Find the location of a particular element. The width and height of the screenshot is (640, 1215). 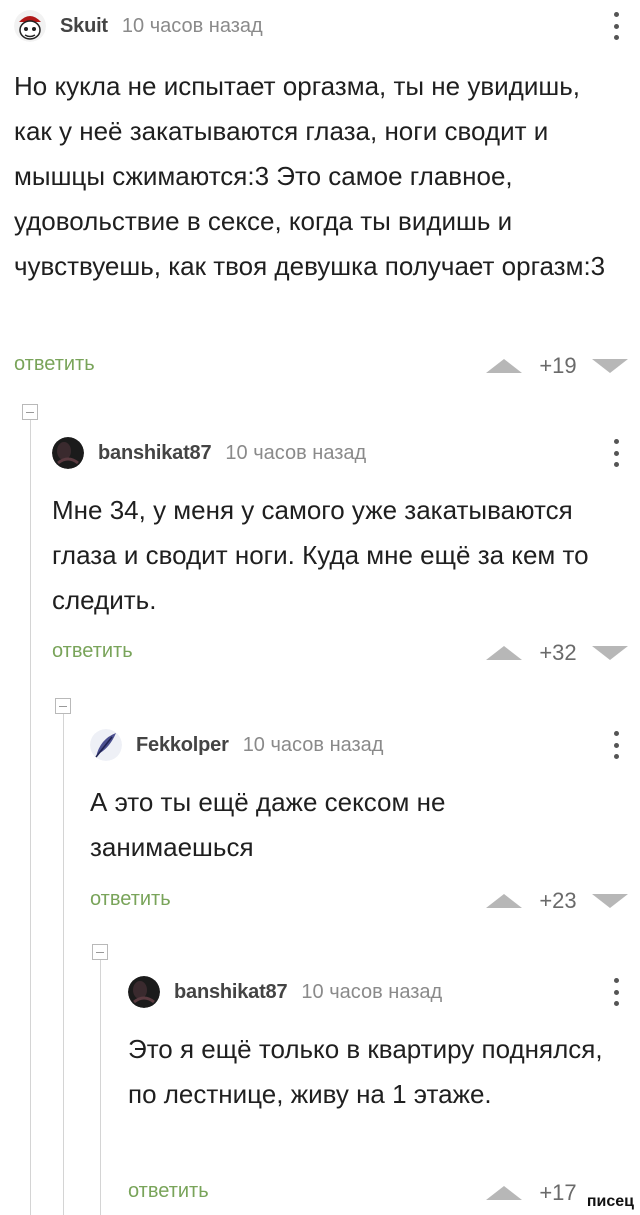

vote-controls: +32 is located at coordinates (557, 653).